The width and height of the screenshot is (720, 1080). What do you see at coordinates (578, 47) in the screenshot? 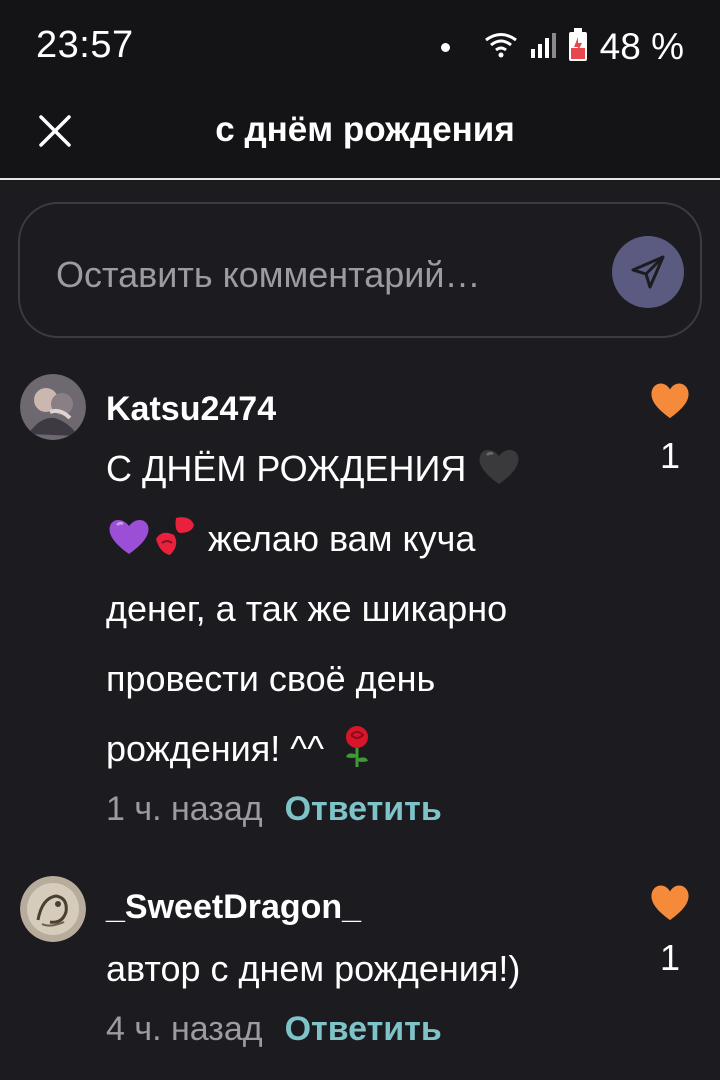
I see `battery-icon` at bounding box center [578, 47].